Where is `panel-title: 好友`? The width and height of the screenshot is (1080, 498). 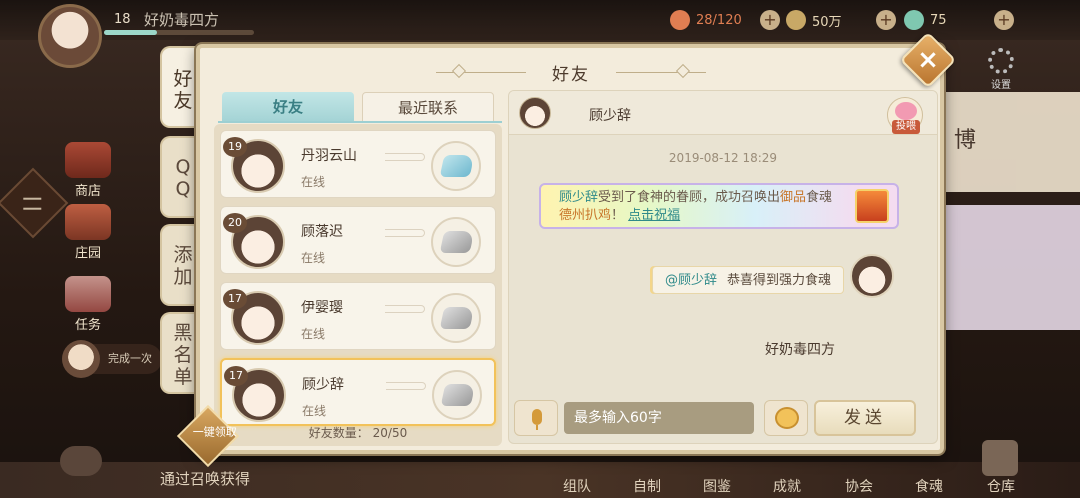 panel-title: 好友 is located at coordinates (571, 75).